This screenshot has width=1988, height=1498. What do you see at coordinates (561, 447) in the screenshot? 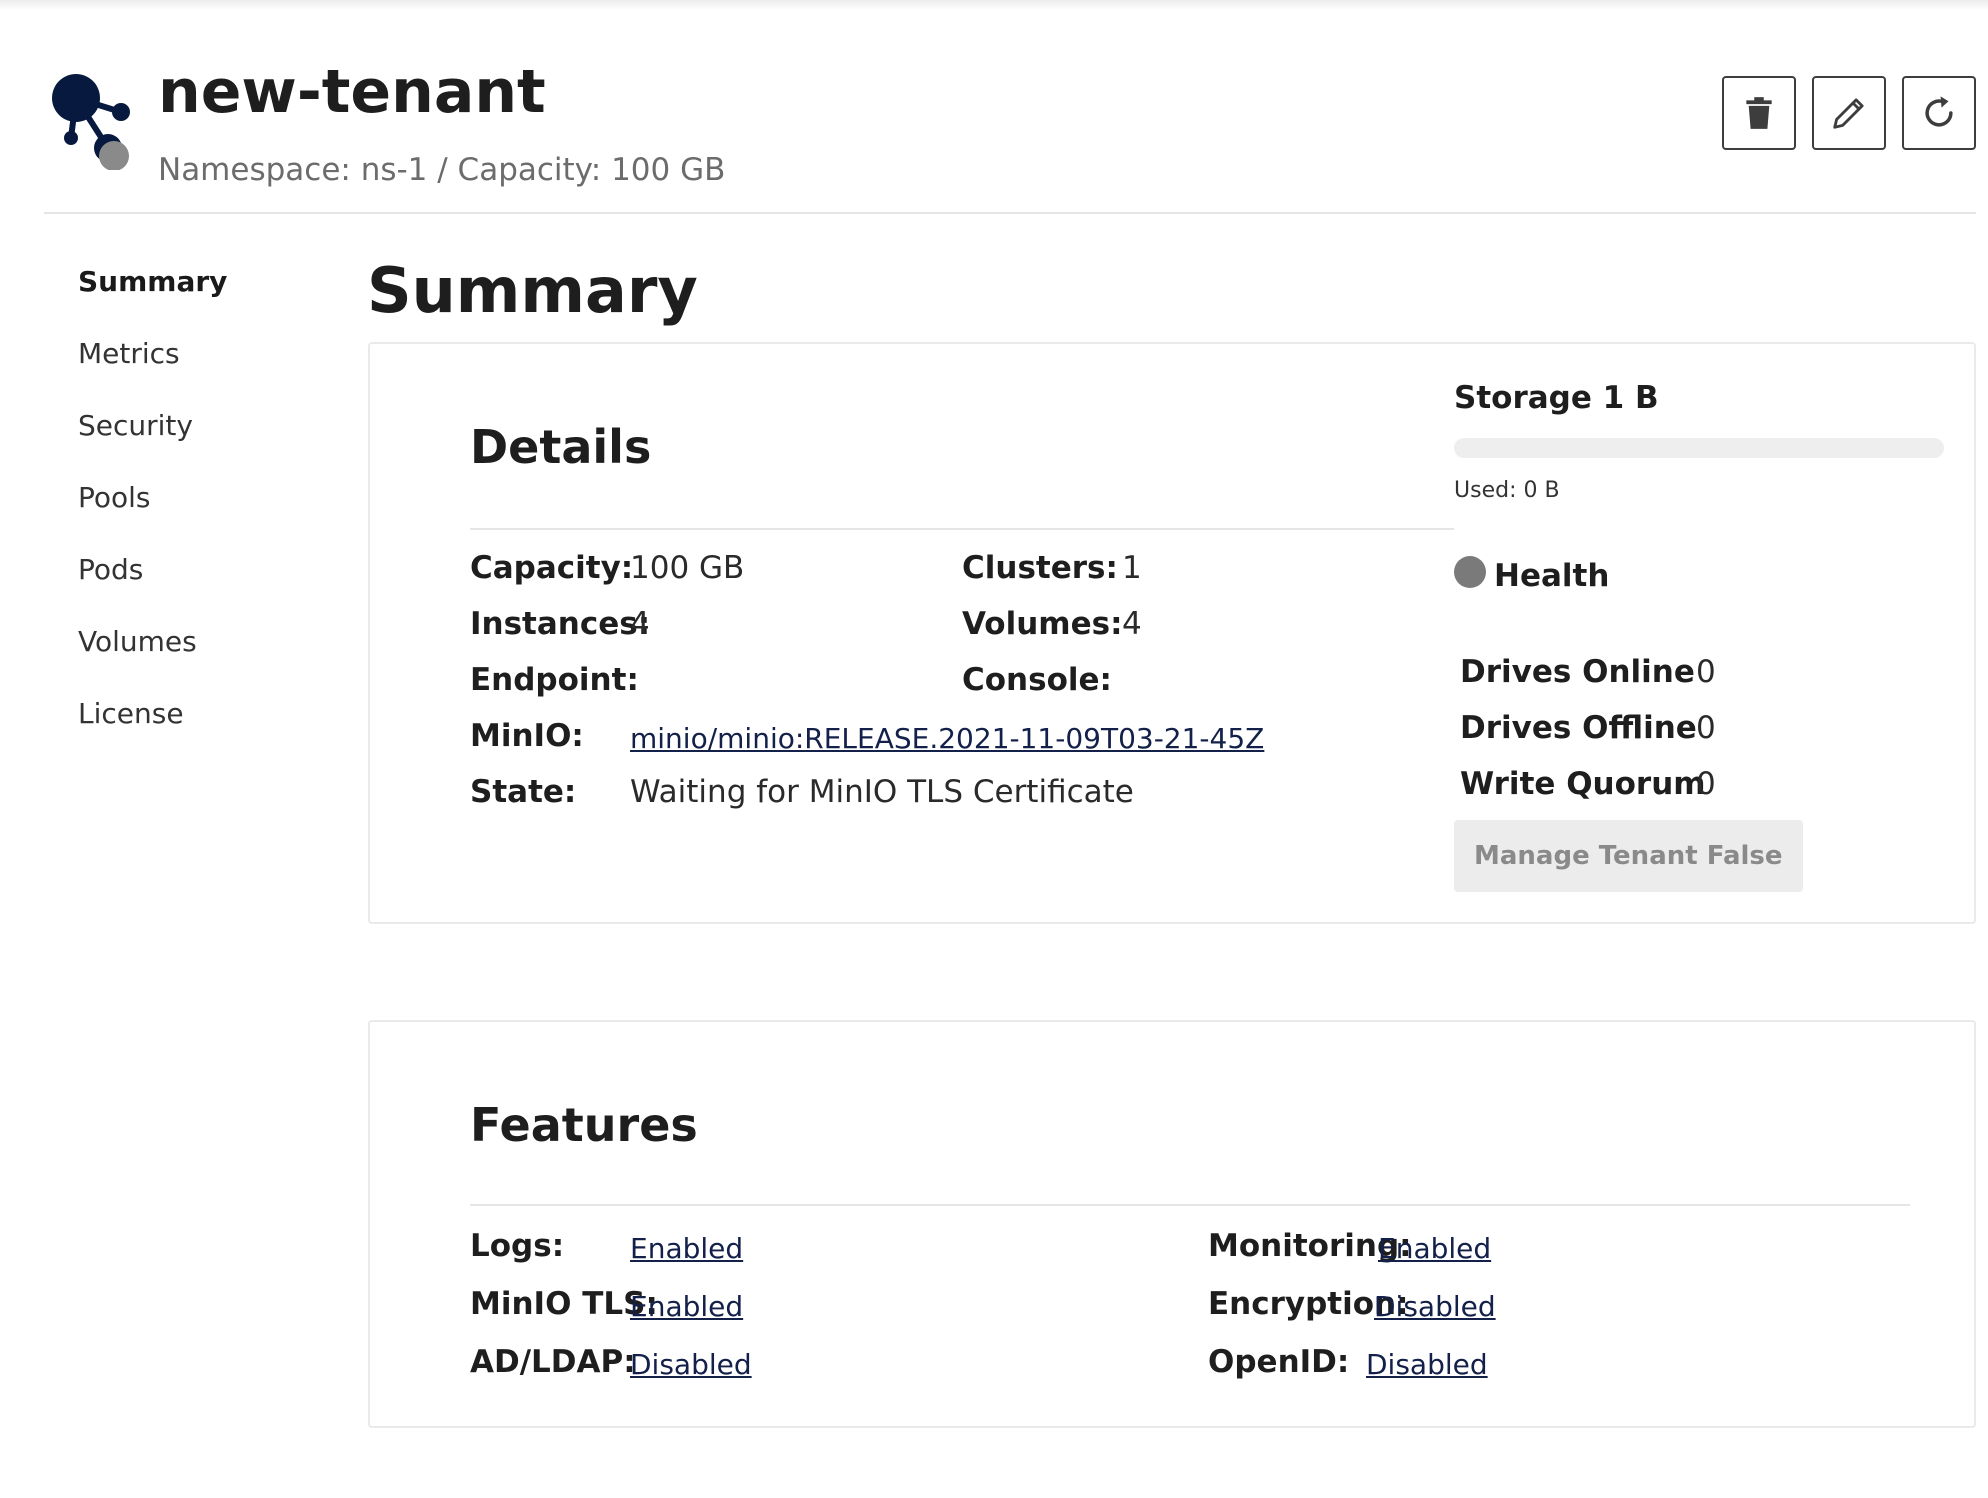
I see `details-title: Details` at bounding box center [561, 447].